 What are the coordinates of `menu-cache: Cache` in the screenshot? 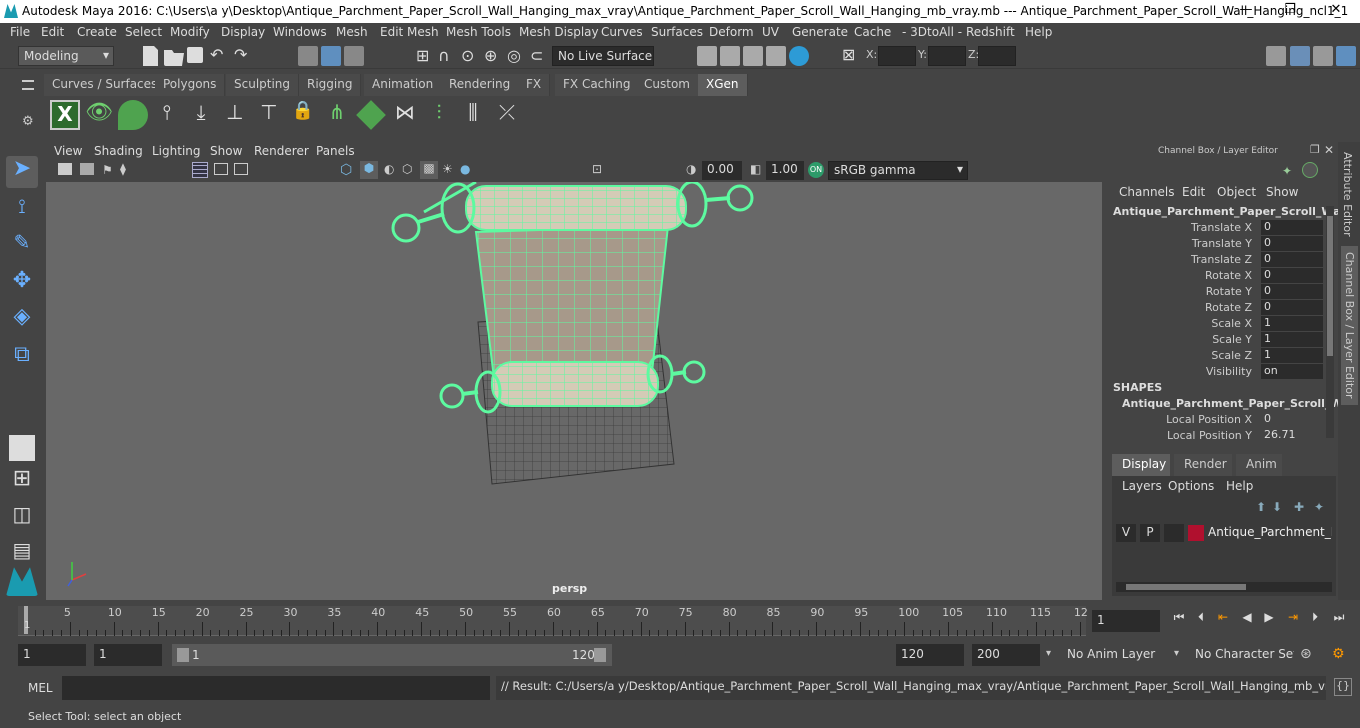 It's located at (872, 32).